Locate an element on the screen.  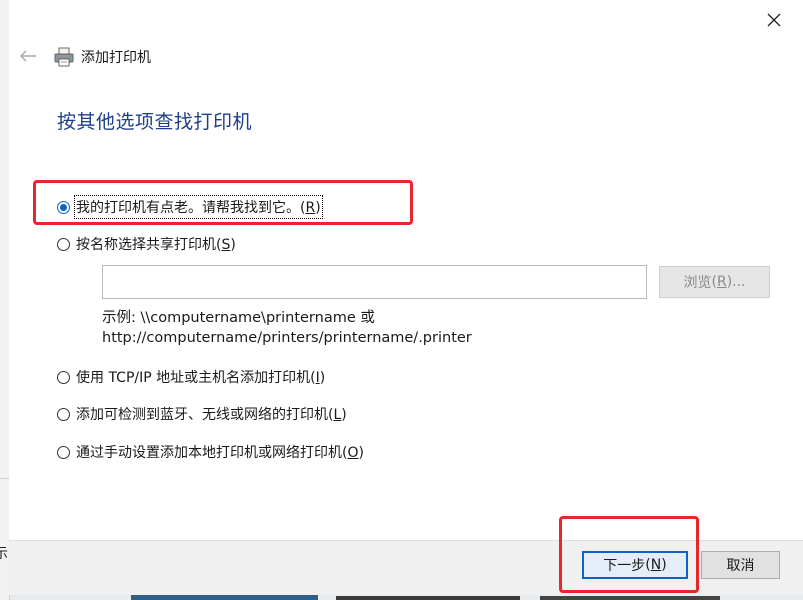
radio-manual-setup is located at coordinates (63, 452).